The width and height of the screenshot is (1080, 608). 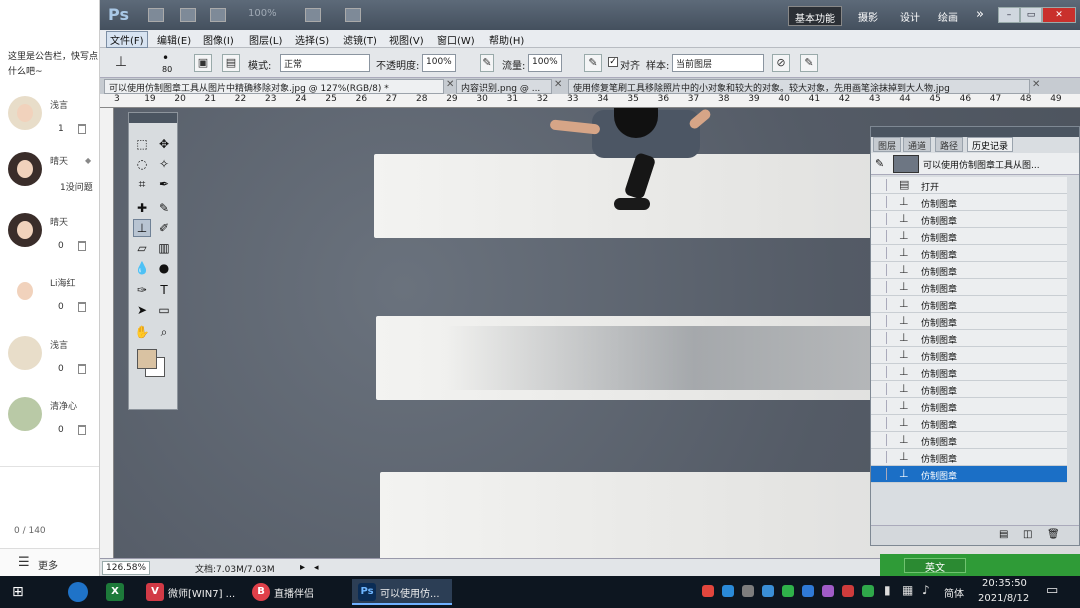 What do you see at coordinates (274, 86) in the screenshot?
I see `doc-tab-active: 可以使用仿制图章工具从图片中精确移除对象.jpg @ 127%(RGB/8) *` at bounding box center [274, 86].